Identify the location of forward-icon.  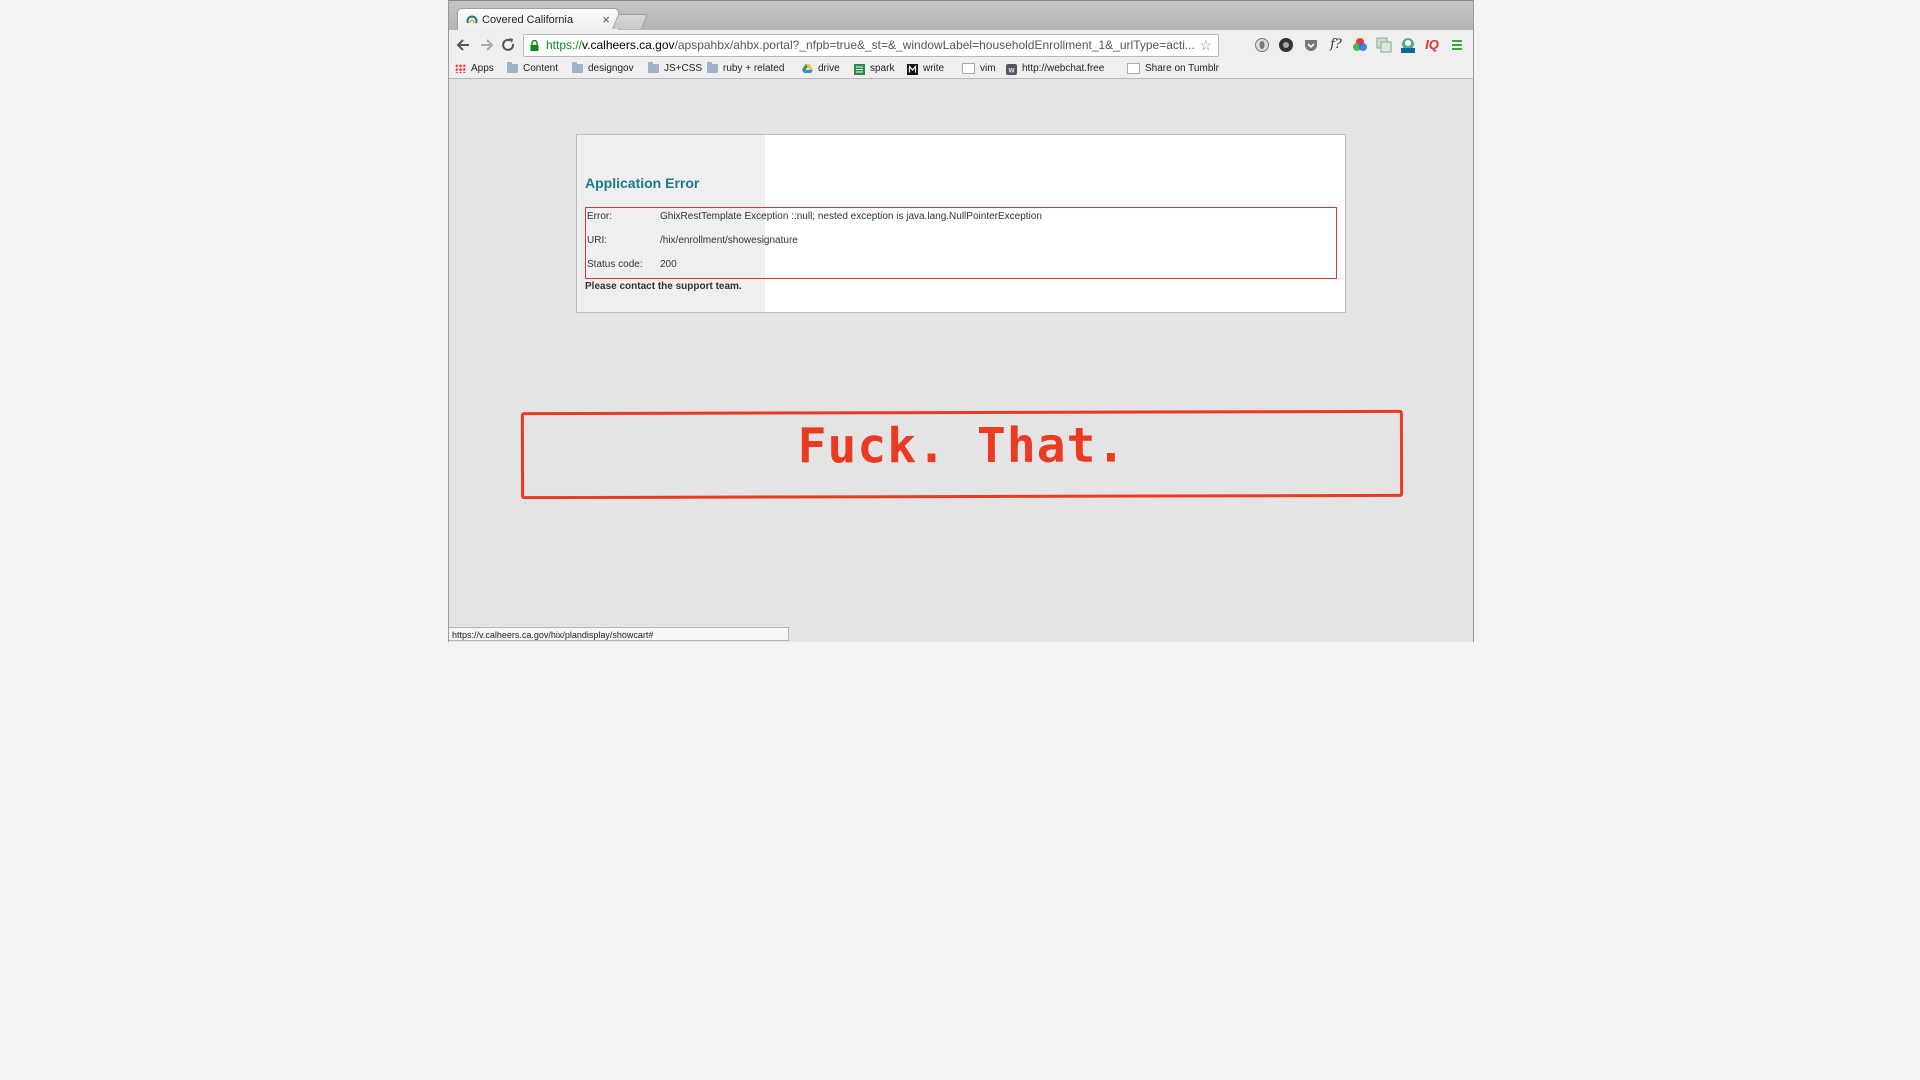
(486, 45).